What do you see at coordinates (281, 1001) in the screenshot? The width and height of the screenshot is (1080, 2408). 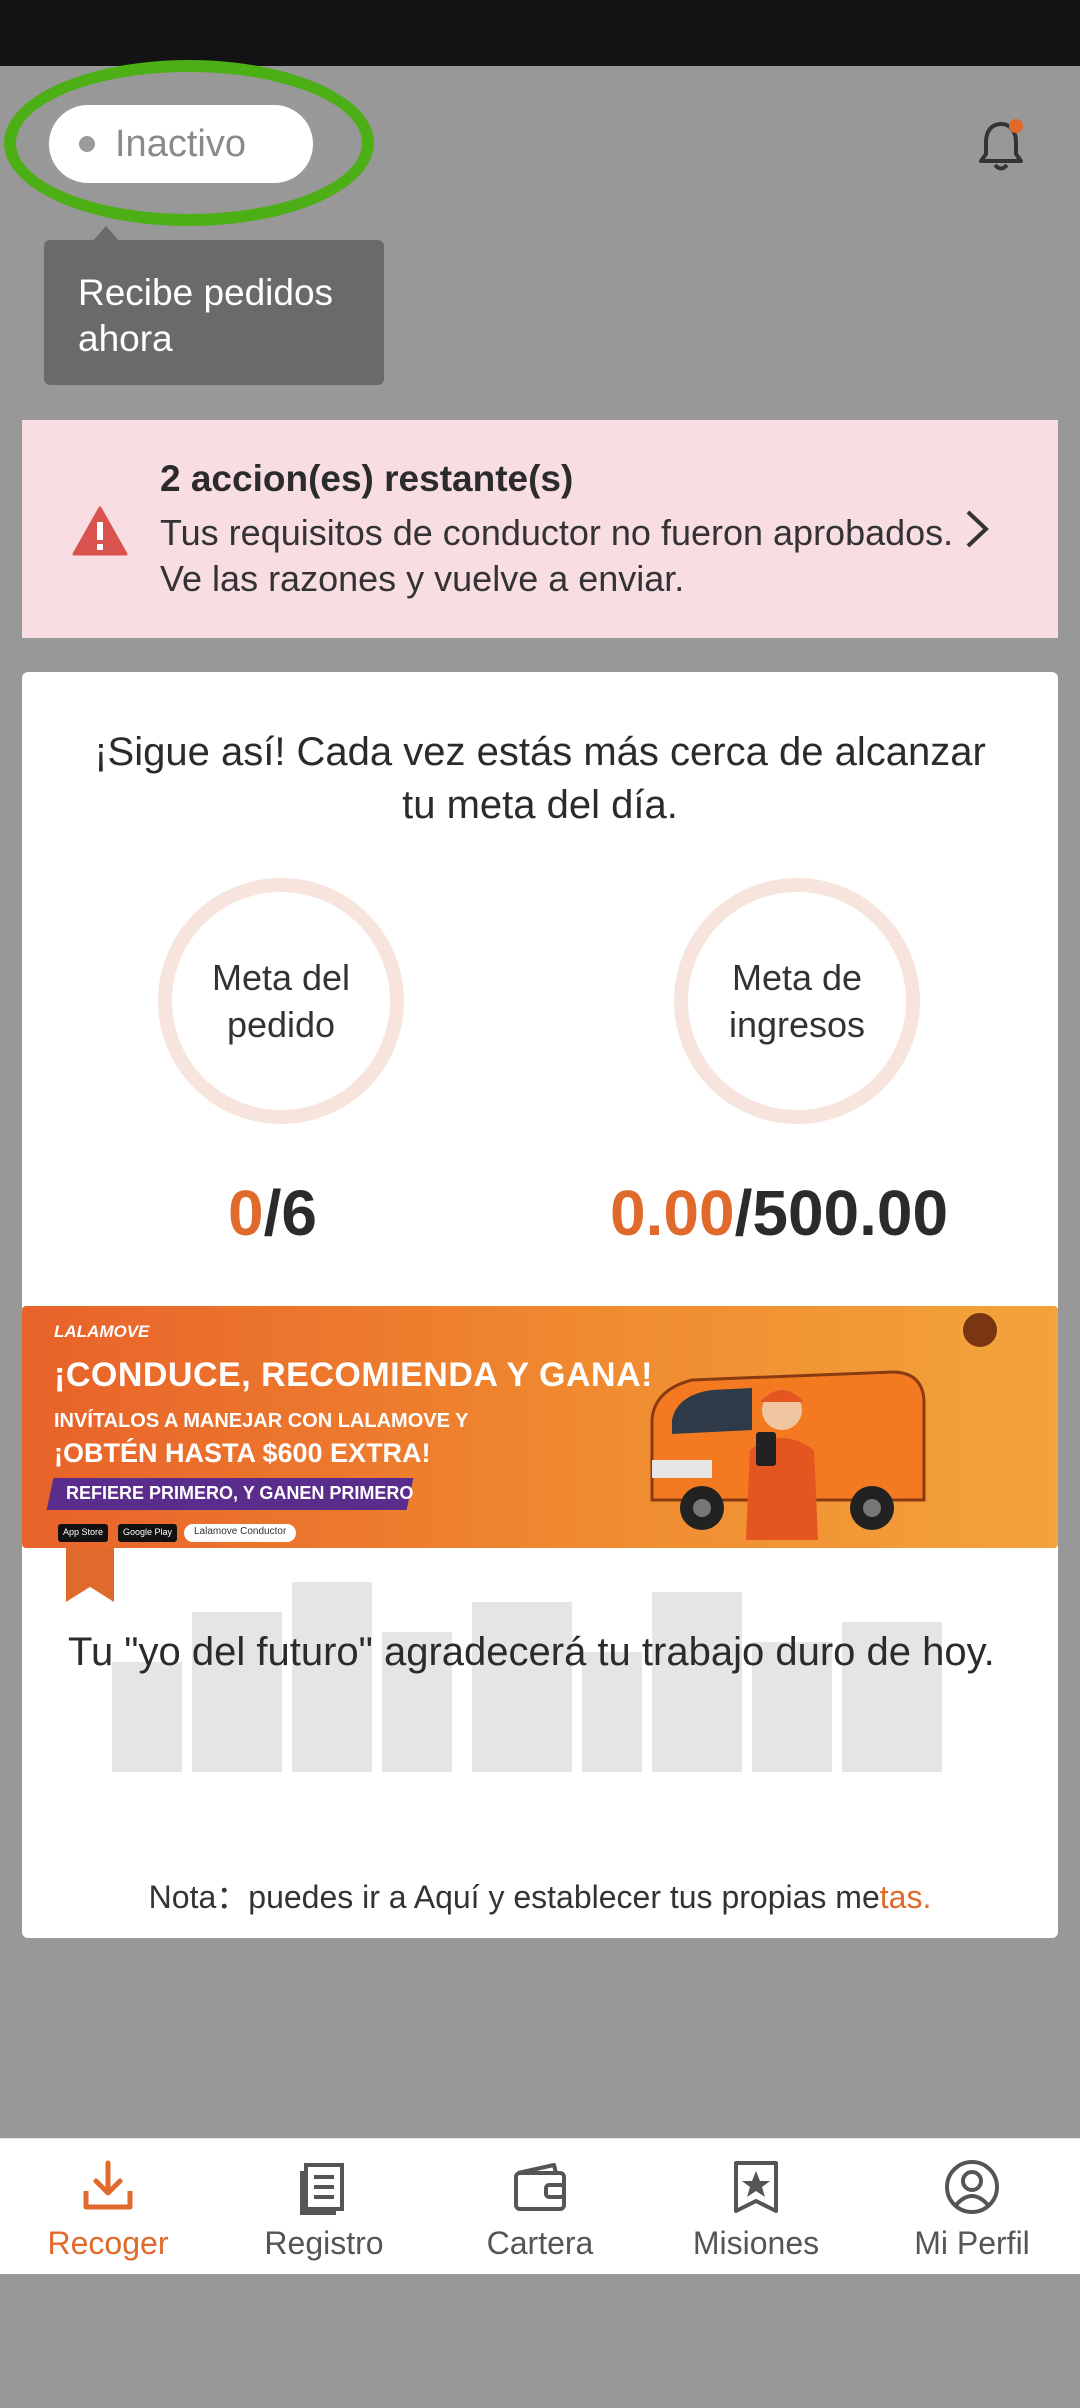 I see `order-goal-ring: Meta del pedido` at bounding box center [281, 1001].